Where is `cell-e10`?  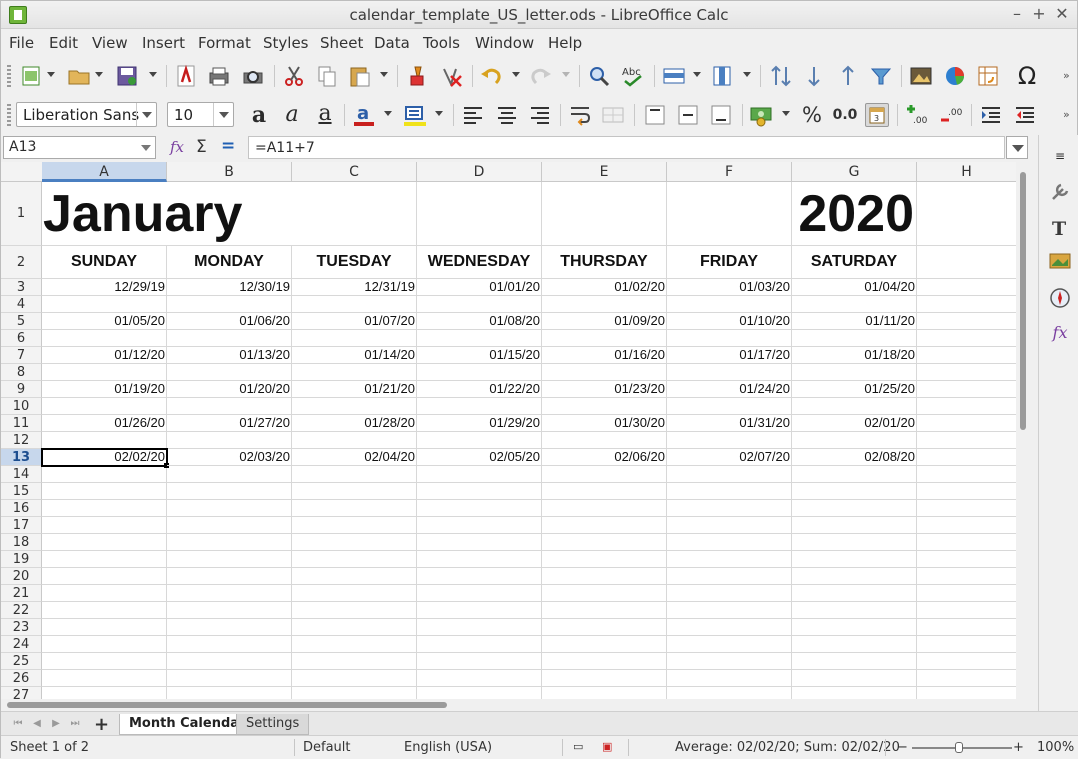
cell-e10 is located at coordinates (604, 406).